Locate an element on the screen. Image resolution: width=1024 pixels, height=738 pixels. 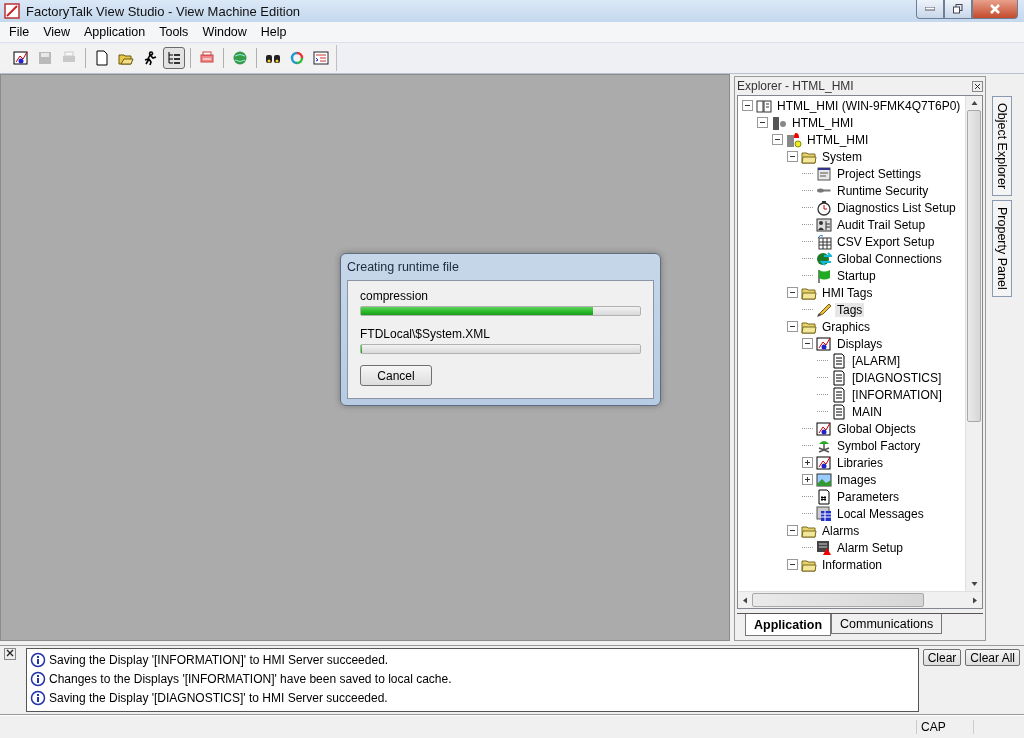
tab: Communications is located at coordinates (887, 624).